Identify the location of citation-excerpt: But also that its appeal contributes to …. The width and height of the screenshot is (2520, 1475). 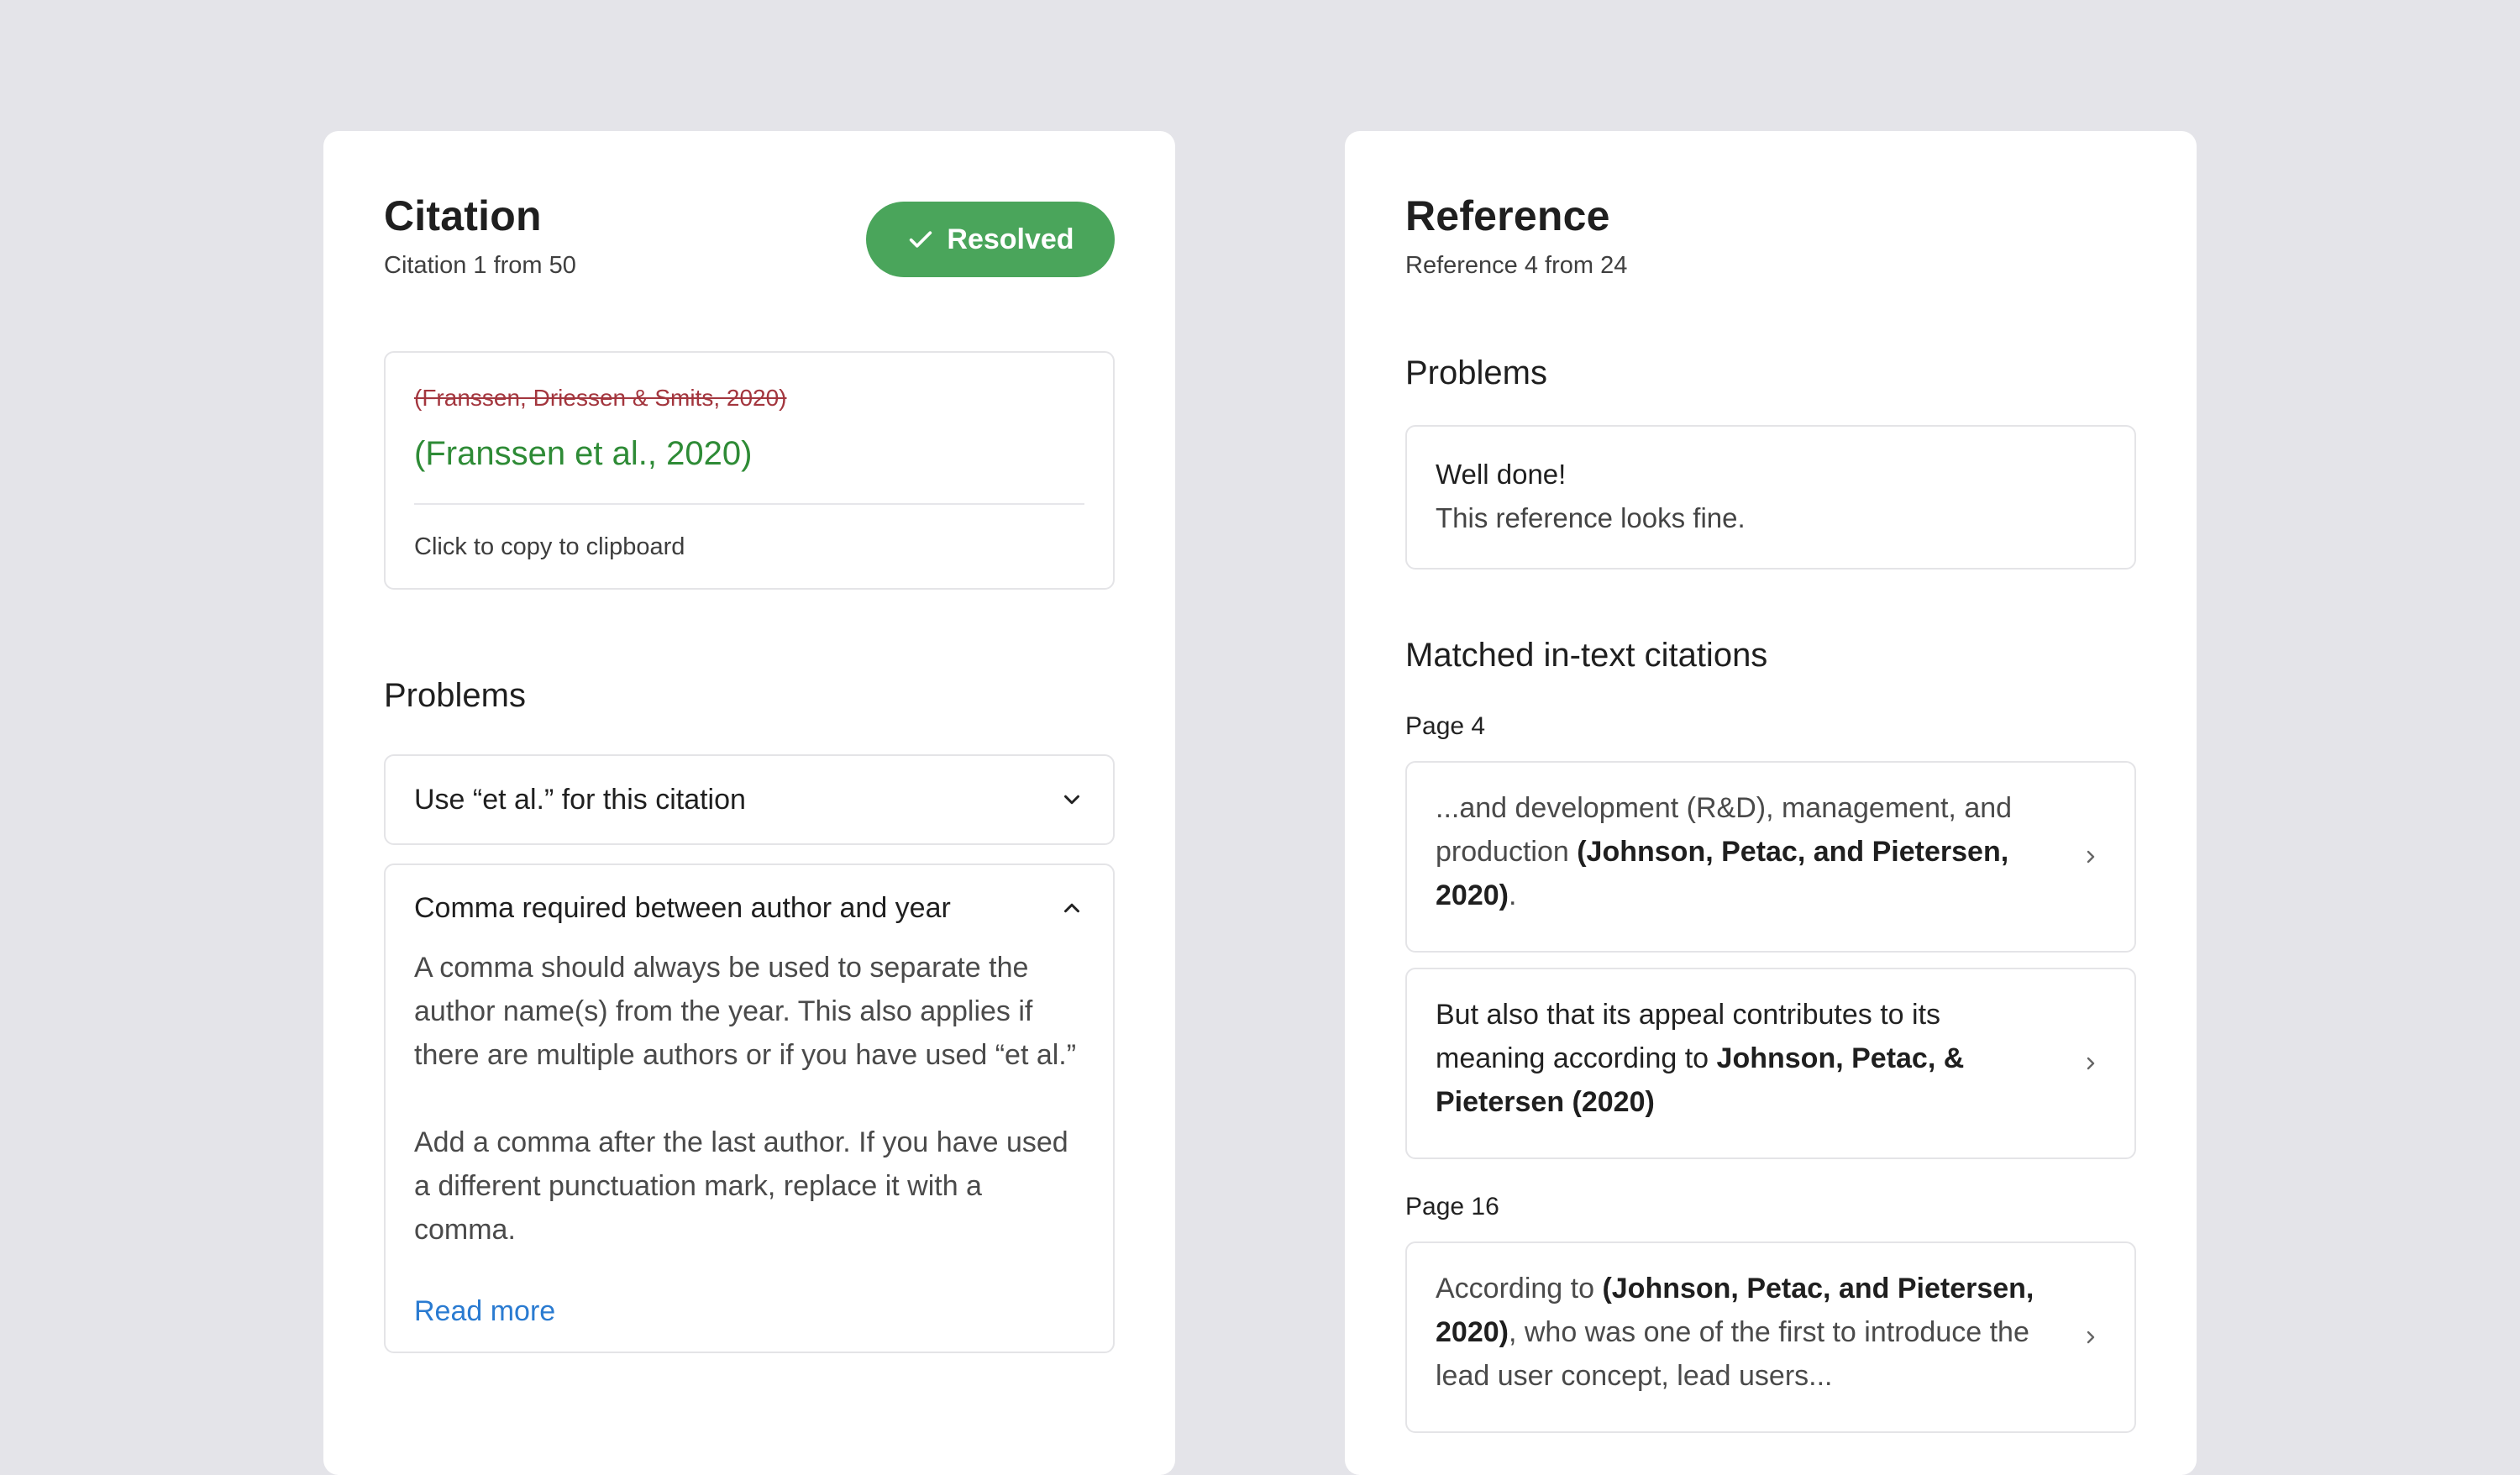
(1743, 1058).